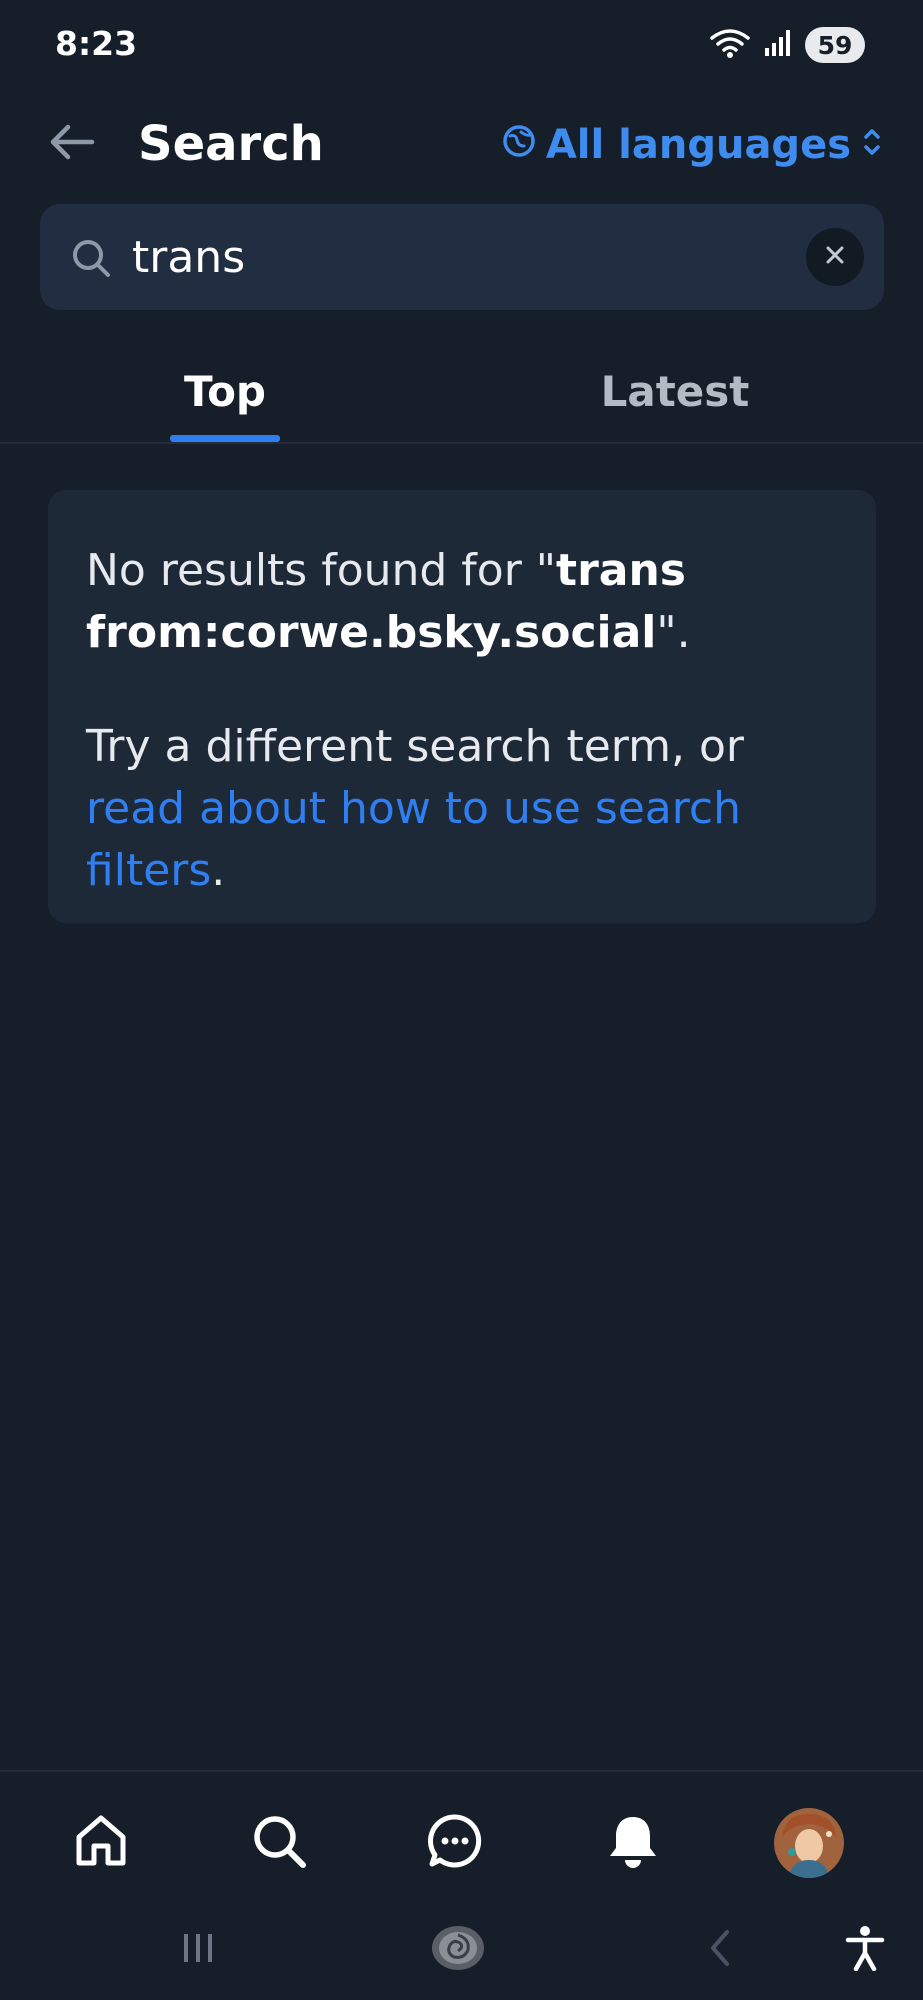 This screenshot has width=923, height=2000. I want to click on bell-icon, so click(633, 1843).